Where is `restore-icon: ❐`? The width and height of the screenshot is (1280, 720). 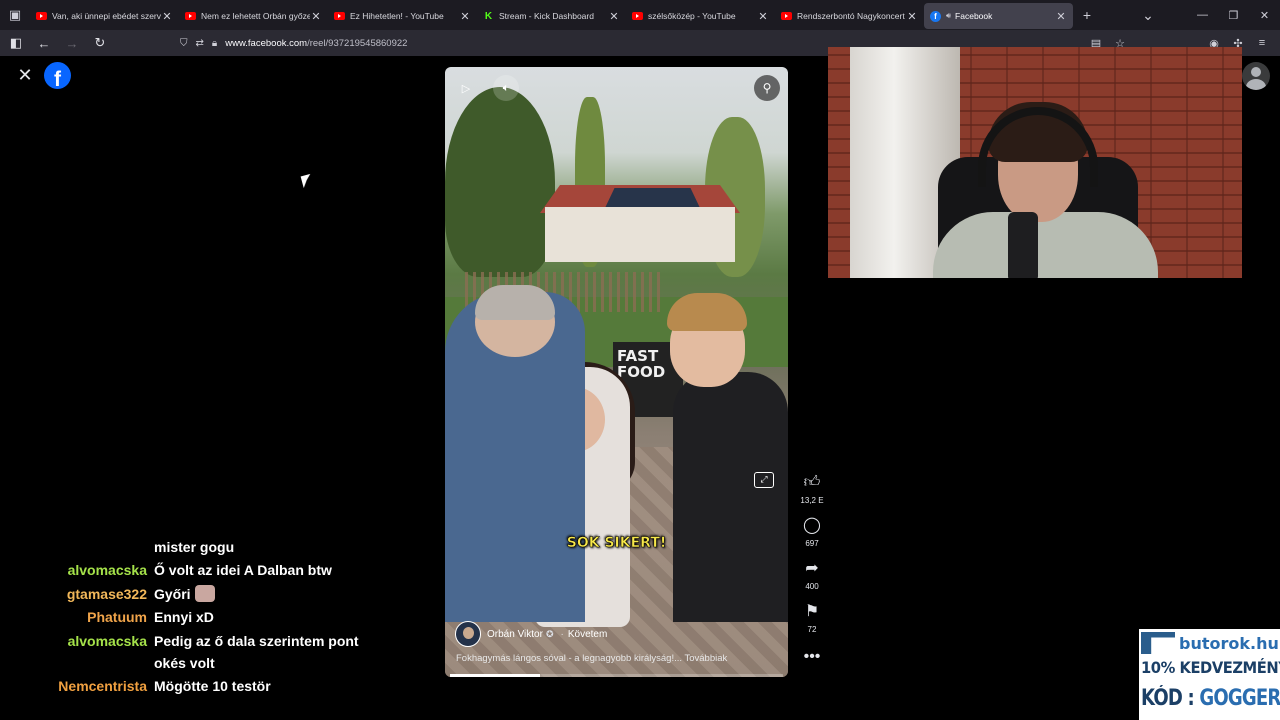
restore-icon: ❐ is located at coordinates (1233, 15).